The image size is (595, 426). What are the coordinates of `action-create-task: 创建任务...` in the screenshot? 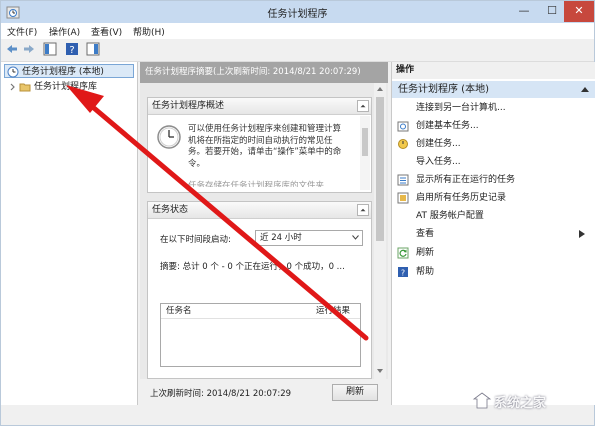 It's located at (493, 144).